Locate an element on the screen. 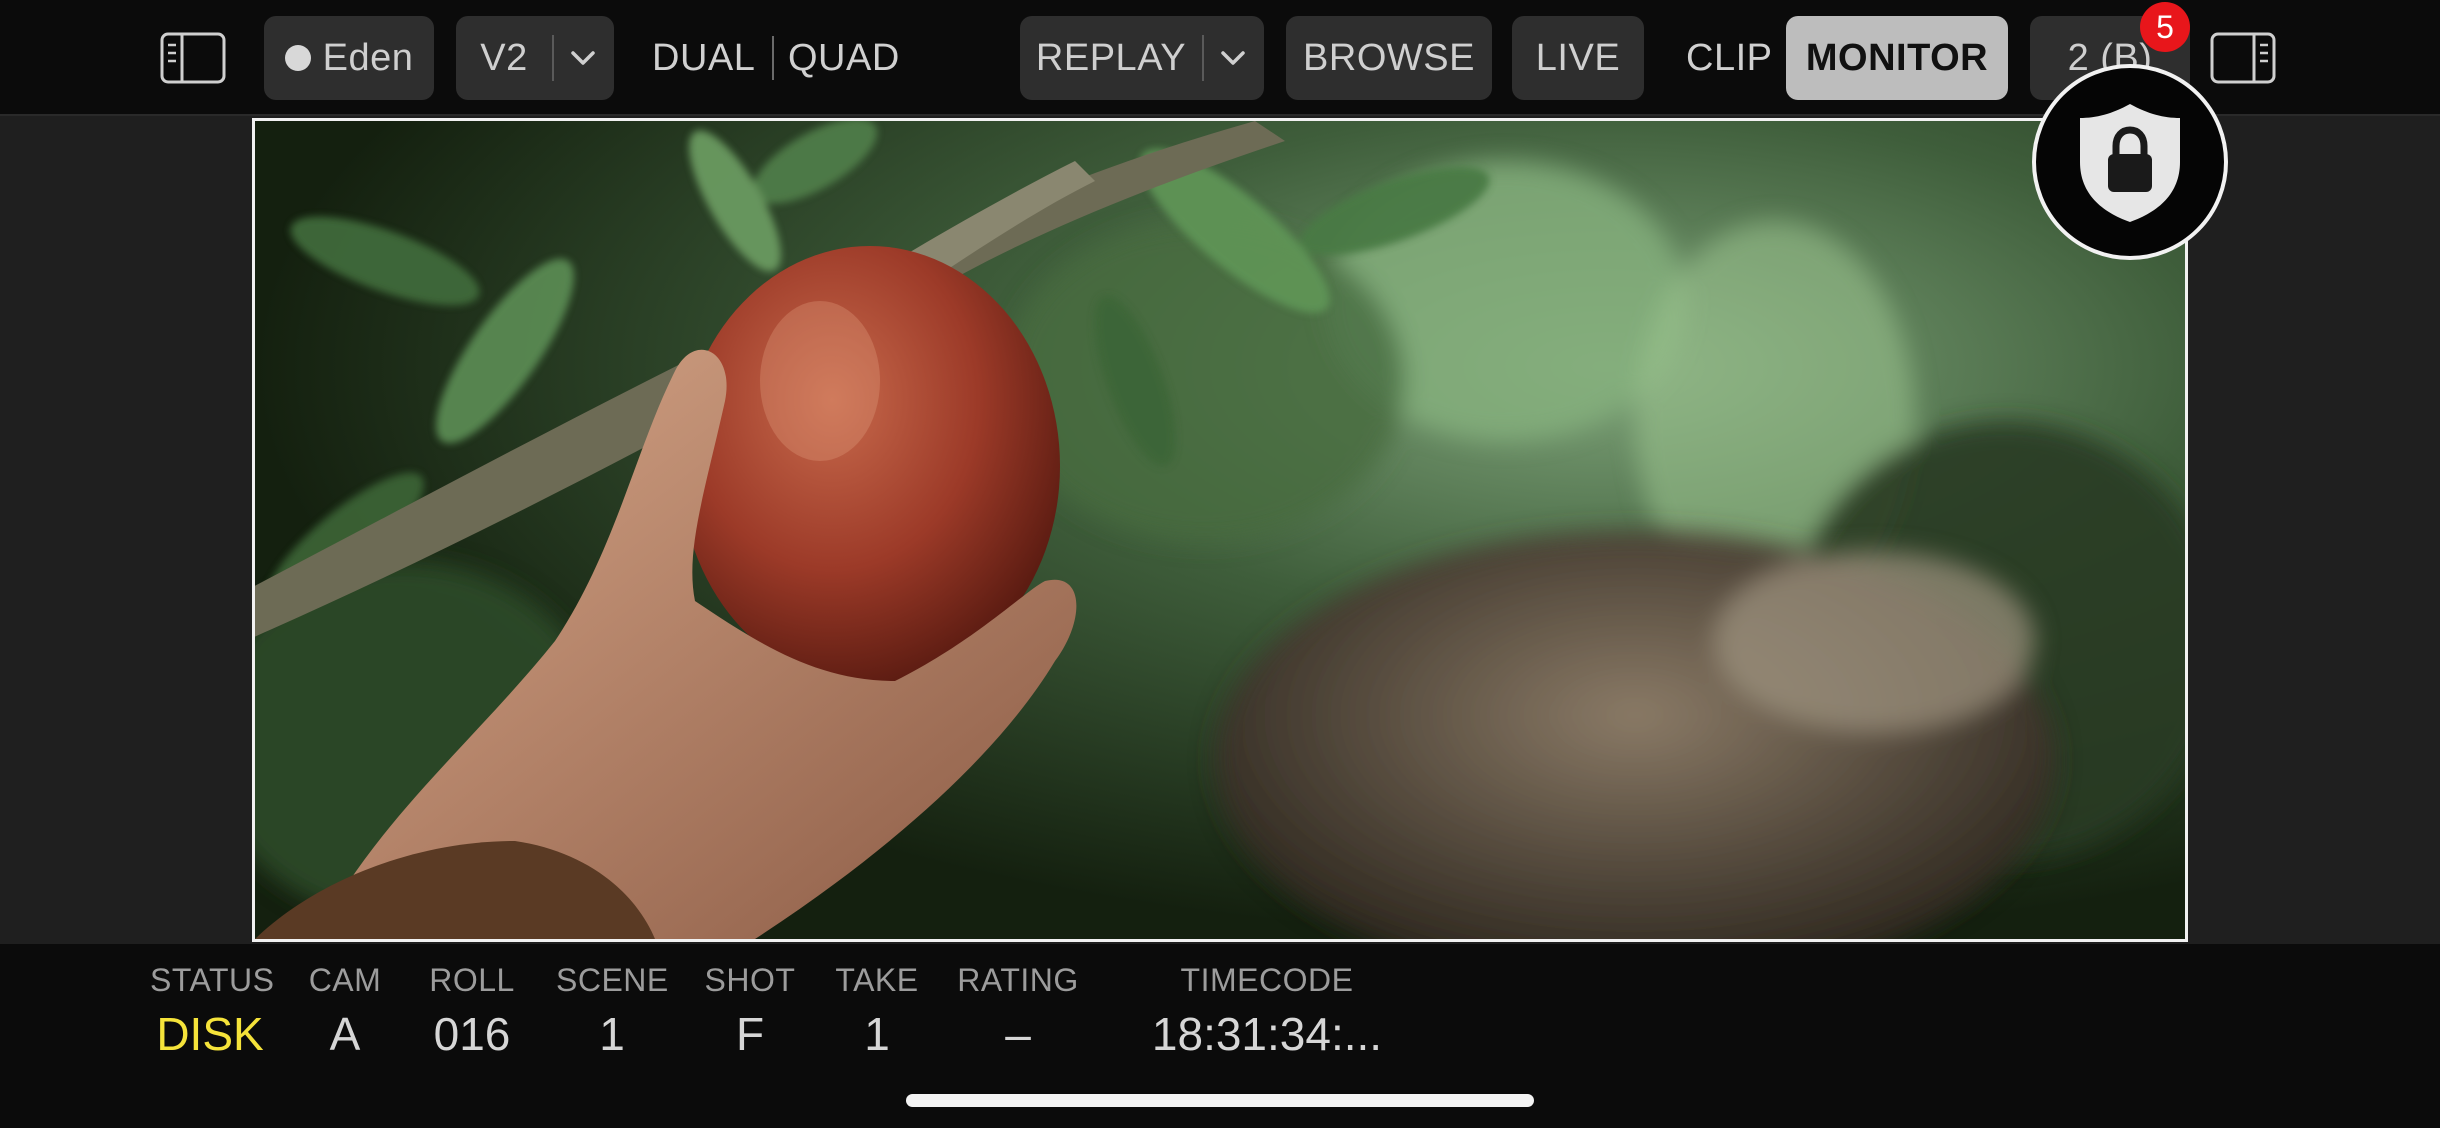 The image size is (2440, 1128). meta-status: STATUS DISK is located at coordinates (212, 1011).